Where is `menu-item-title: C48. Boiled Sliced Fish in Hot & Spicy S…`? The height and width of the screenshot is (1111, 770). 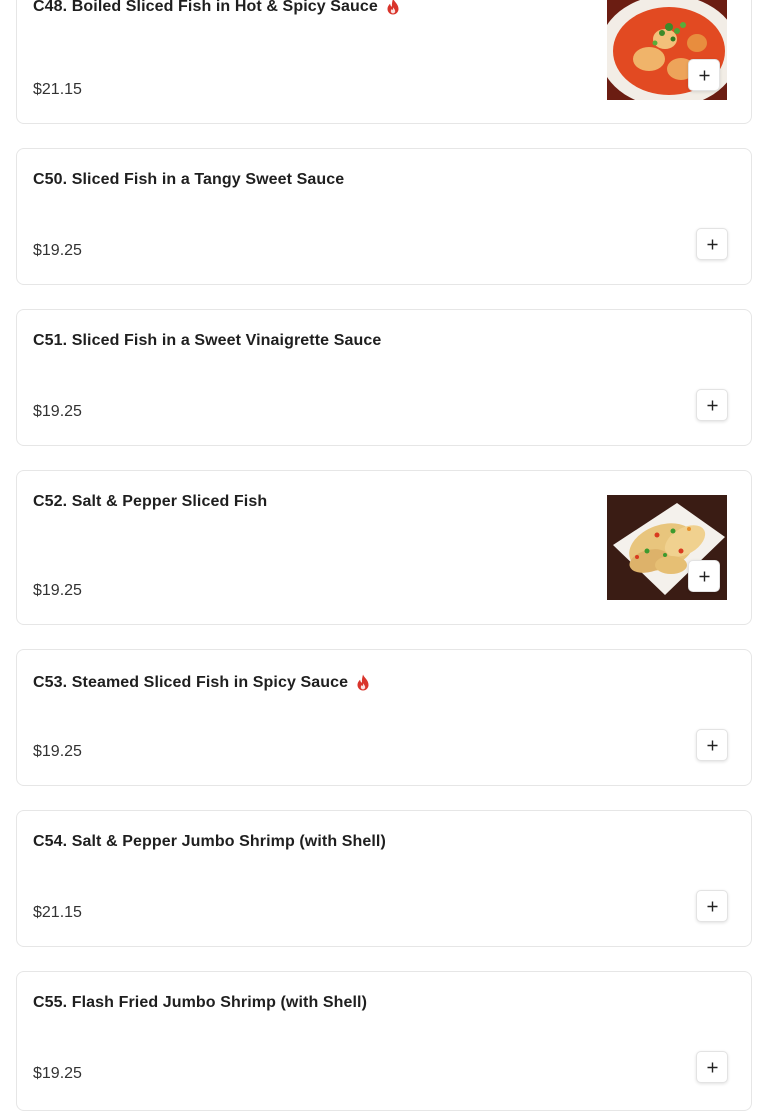 menu-item-title: C48. Boiled Sliced Fish in Hot & Spicy S… is located at coordinates (205, 7).